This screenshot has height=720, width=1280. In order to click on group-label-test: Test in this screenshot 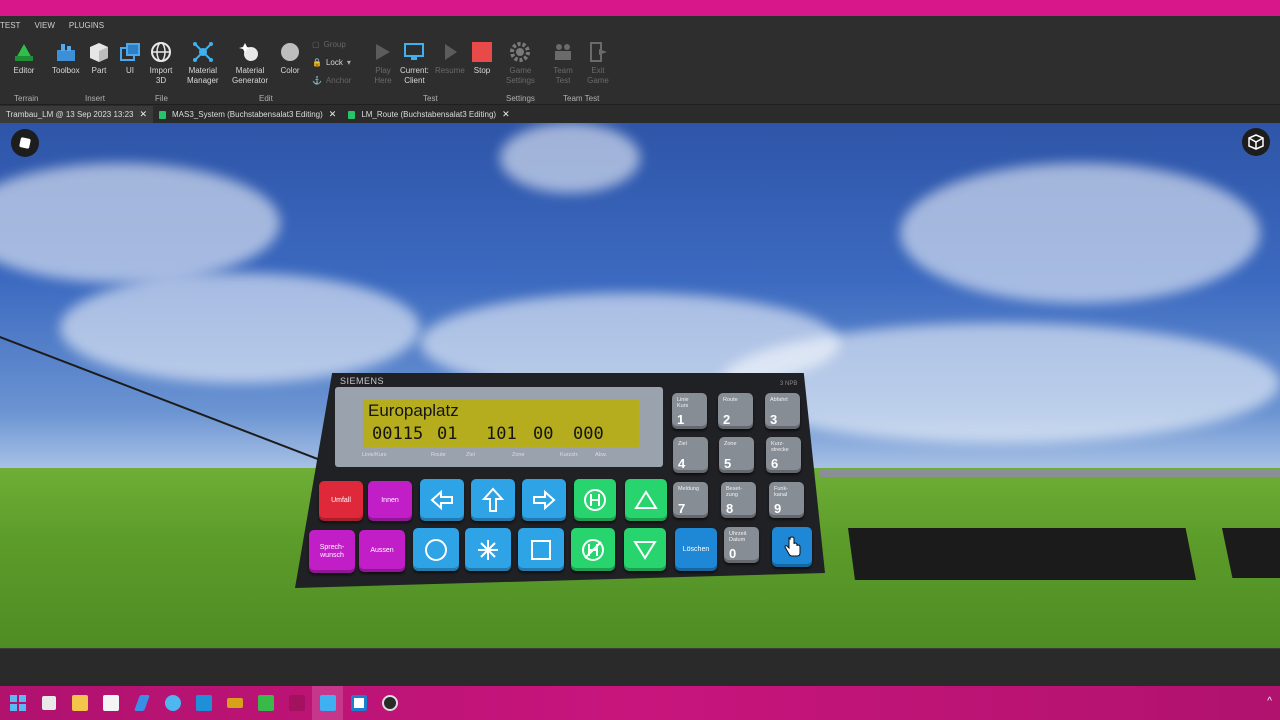, I will do `click(430, 98)`.